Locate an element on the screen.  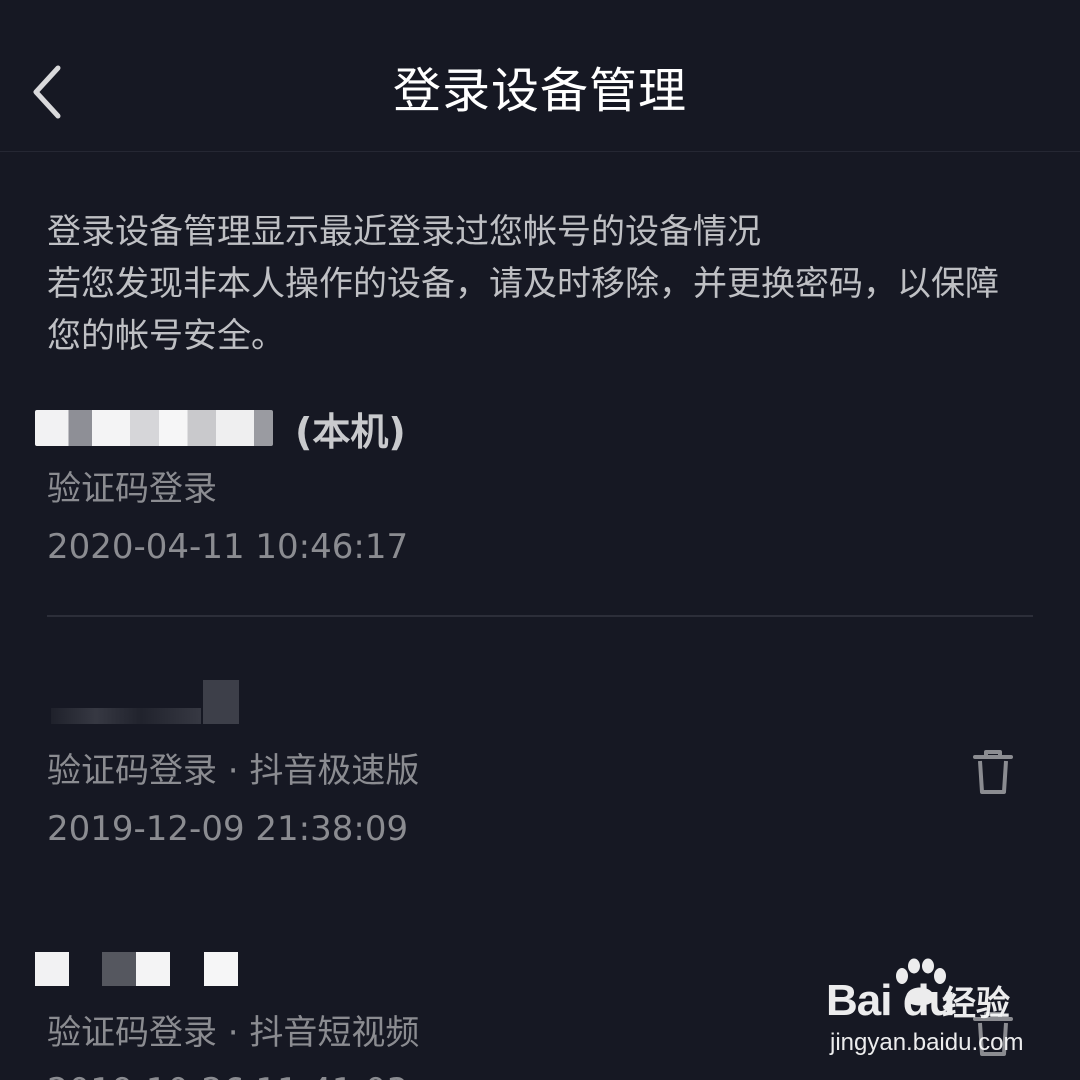
device-name is located at coordinates (540, 706).